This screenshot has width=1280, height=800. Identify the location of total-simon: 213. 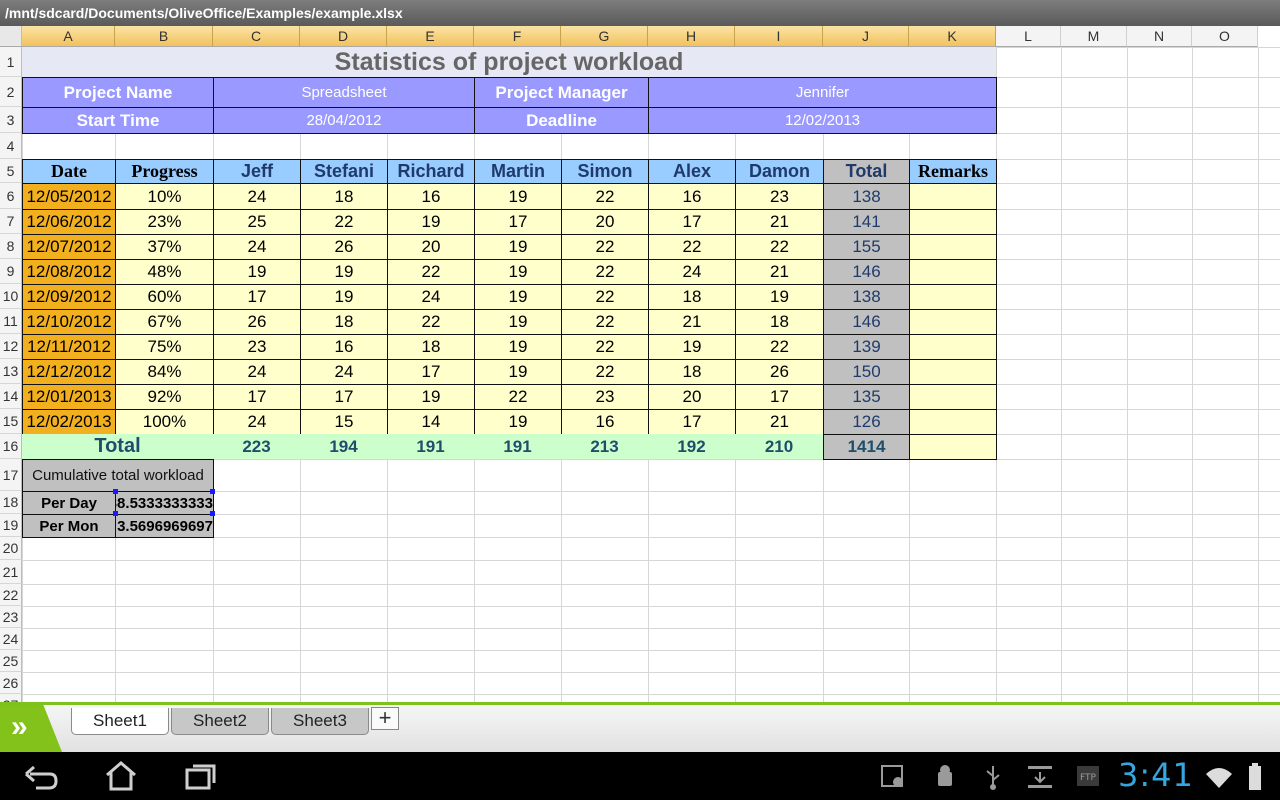
(604, 446).